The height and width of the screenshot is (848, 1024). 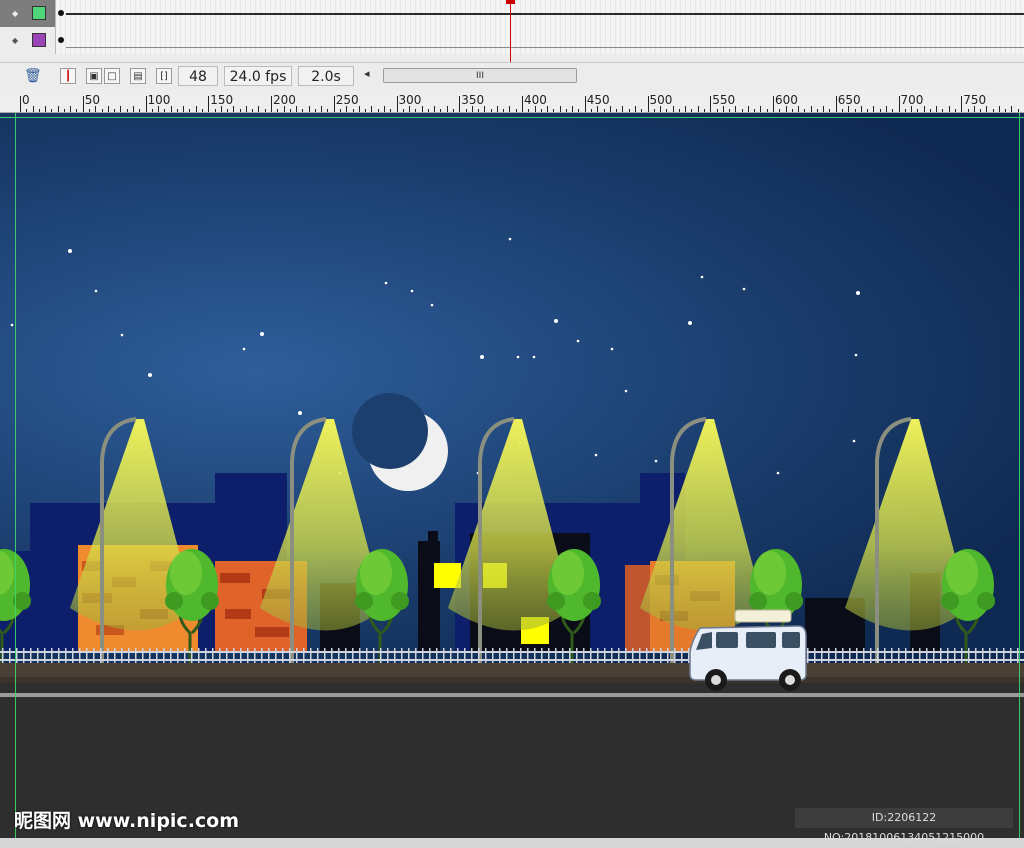 I want to click on layer-row-1: ◆, so click(x=512, y=13).